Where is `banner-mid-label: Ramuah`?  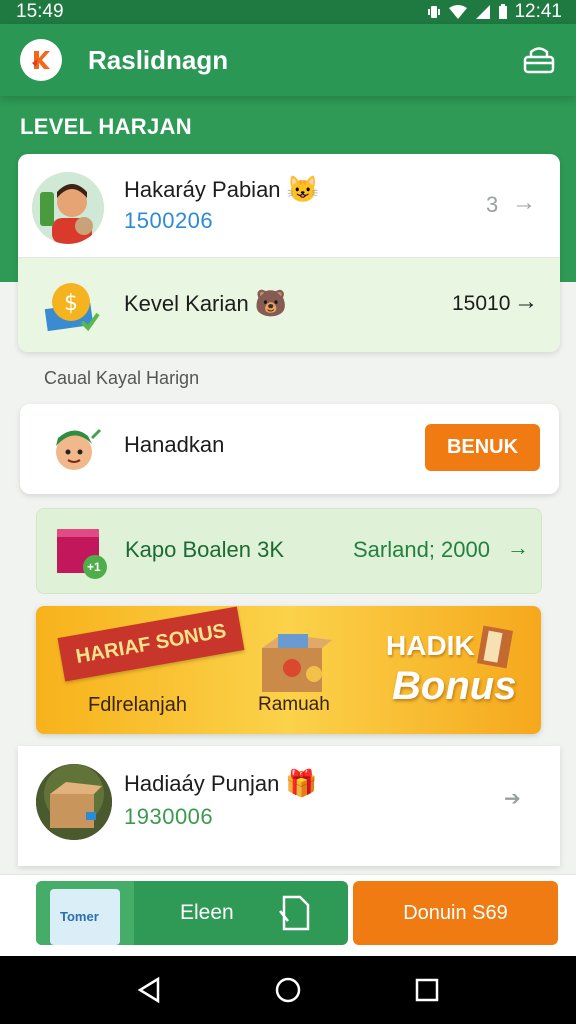 banner-mid-label: Ramuah is located at coordinates (294, 704).